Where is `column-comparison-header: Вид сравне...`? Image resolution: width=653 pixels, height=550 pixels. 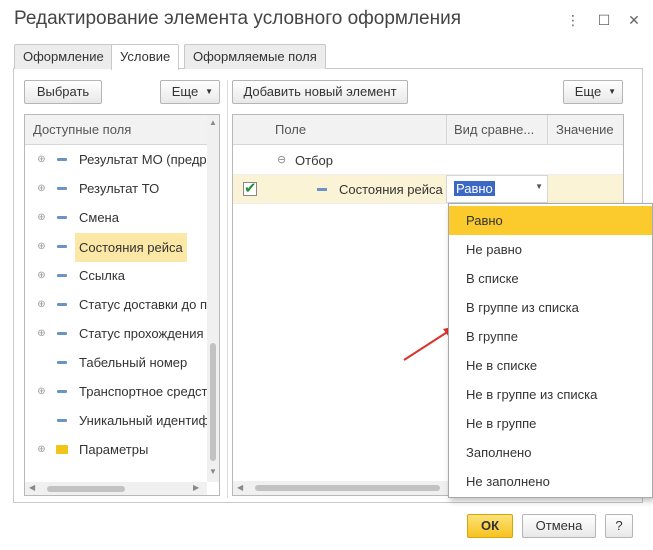 column-comparison-header: Вид сравне... is located at coordinates (494, 129).